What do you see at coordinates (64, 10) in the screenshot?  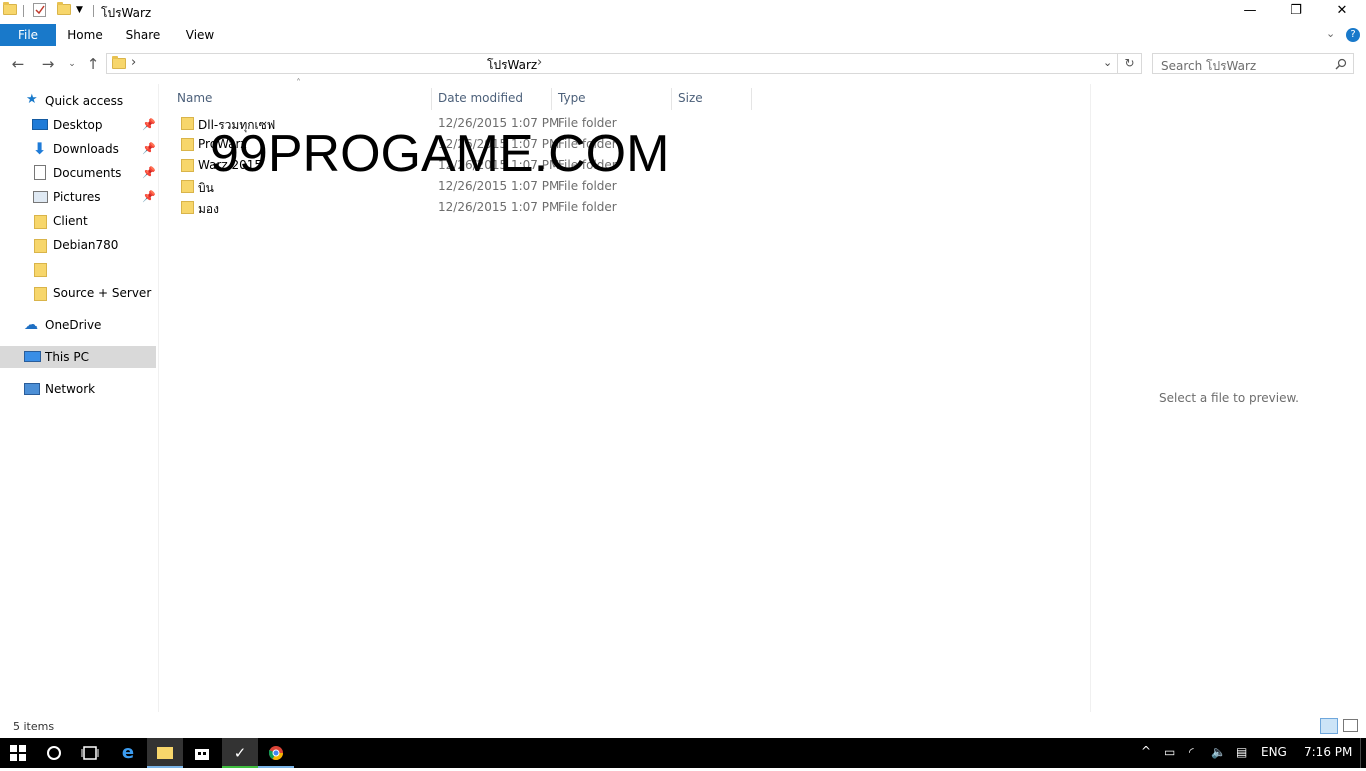 I see `new-folder-icon` at bounding box center [64, 10].